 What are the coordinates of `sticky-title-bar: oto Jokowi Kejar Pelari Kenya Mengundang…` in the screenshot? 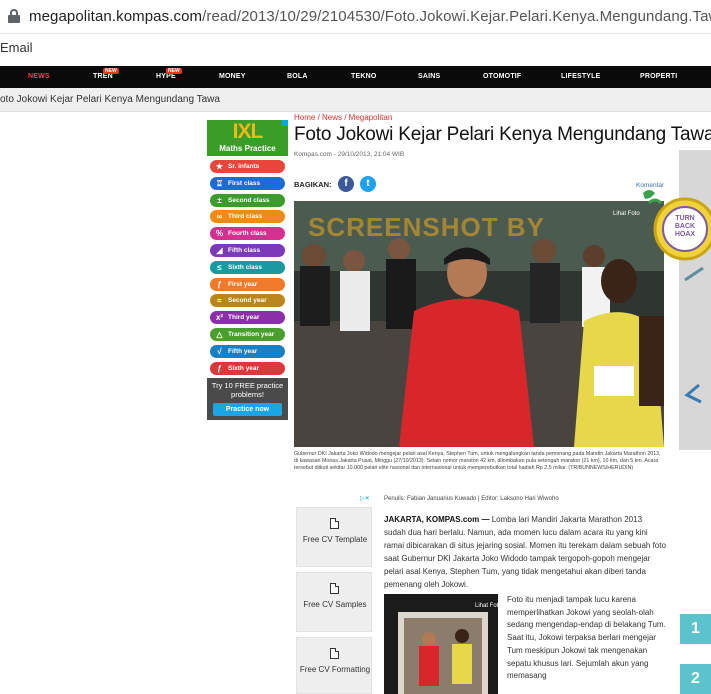 It's located at (355, 100).